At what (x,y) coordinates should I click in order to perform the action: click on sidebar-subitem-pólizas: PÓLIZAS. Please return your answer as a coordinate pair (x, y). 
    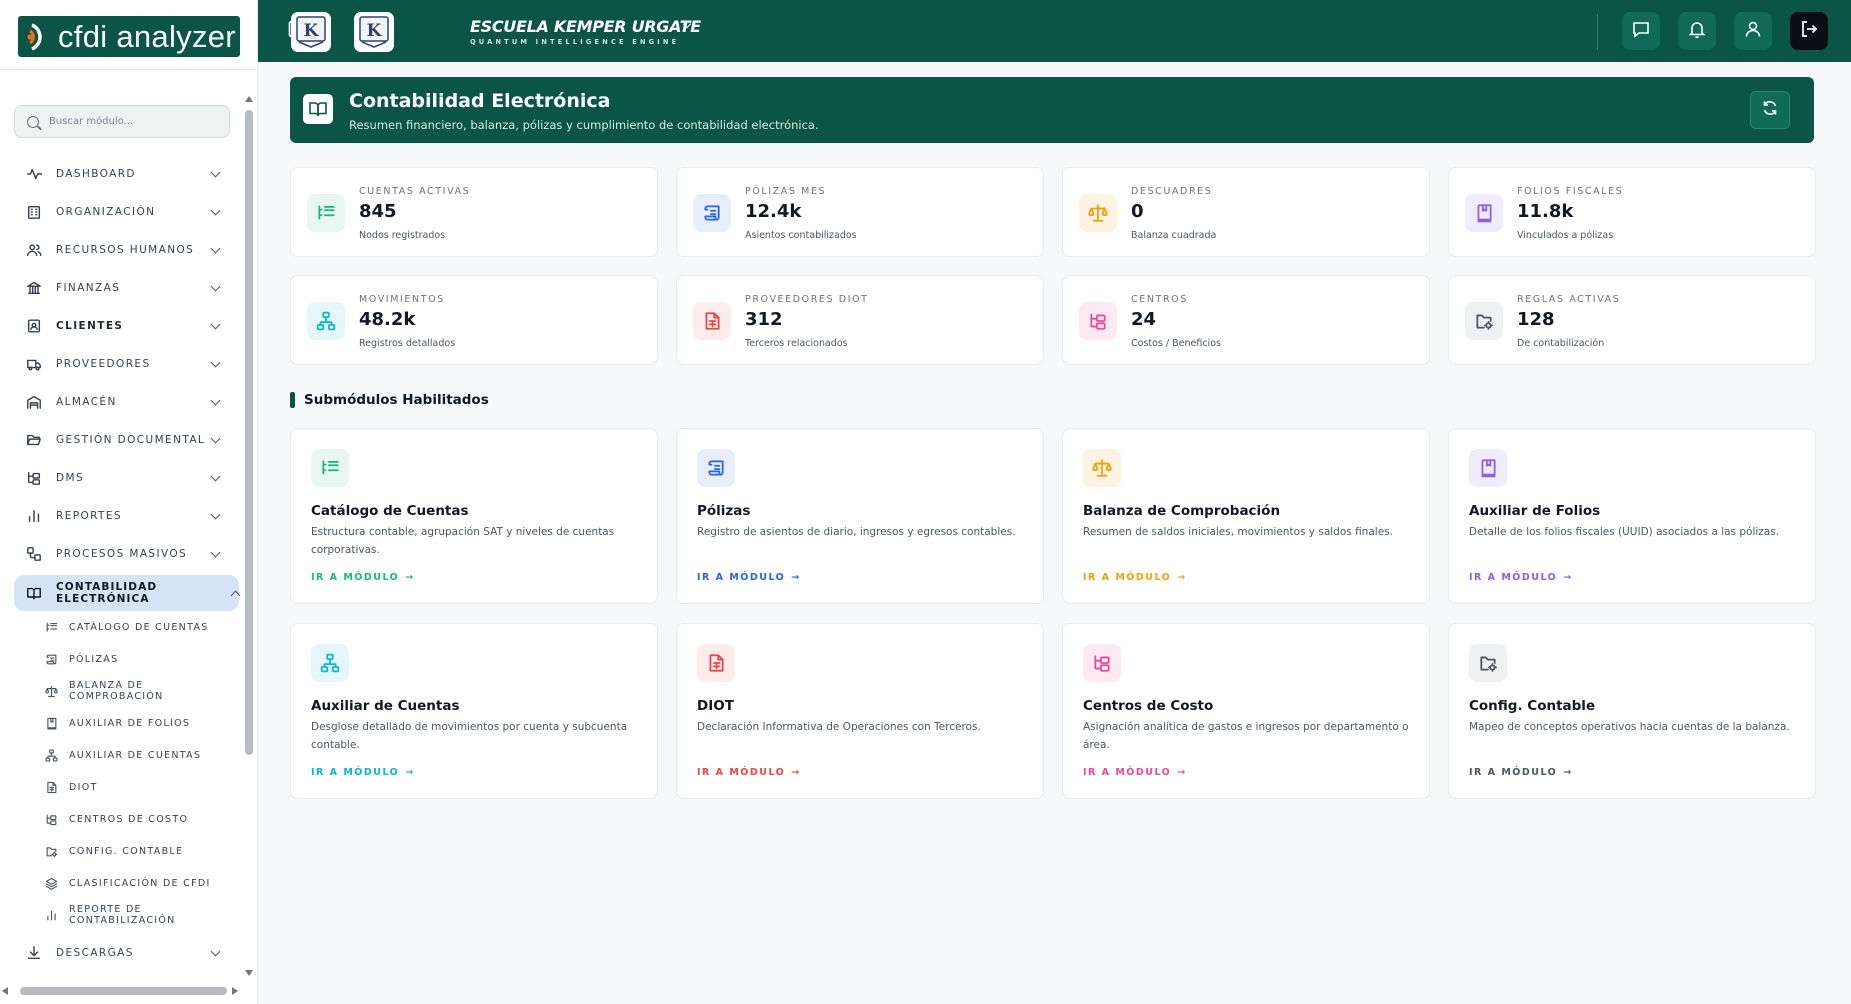
    Looking at the image, I should click on (126, 659).